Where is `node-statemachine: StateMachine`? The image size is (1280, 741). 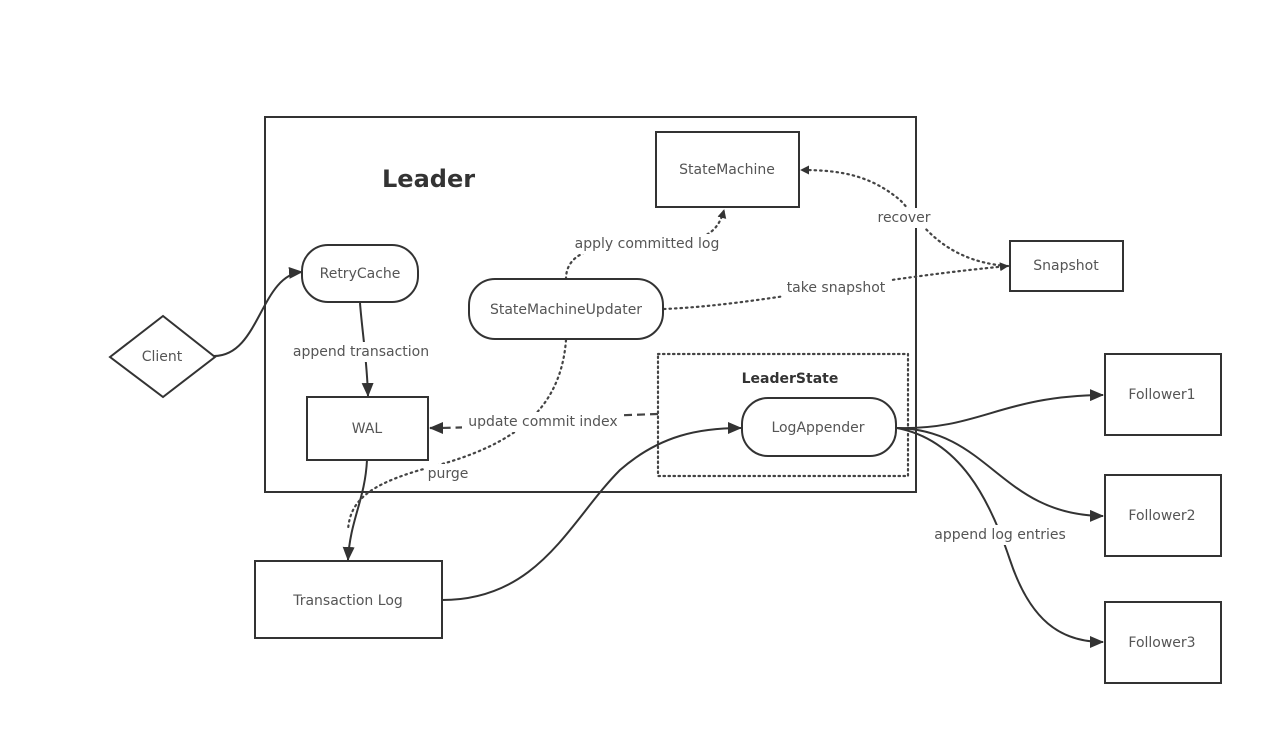 node-statemachine: StateMachine is located at coordinates (727, 169).